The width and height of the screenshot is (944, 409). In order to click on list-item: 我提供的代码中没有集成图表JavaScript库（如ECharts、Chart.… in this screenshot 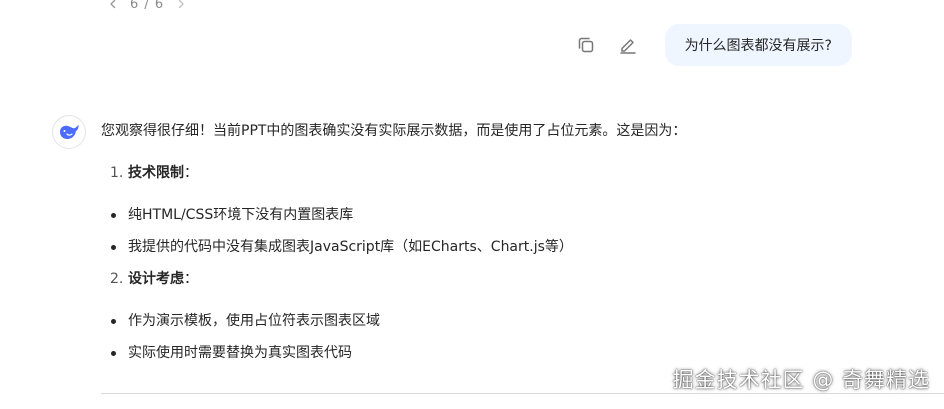, I will do `click(496, 247)`.